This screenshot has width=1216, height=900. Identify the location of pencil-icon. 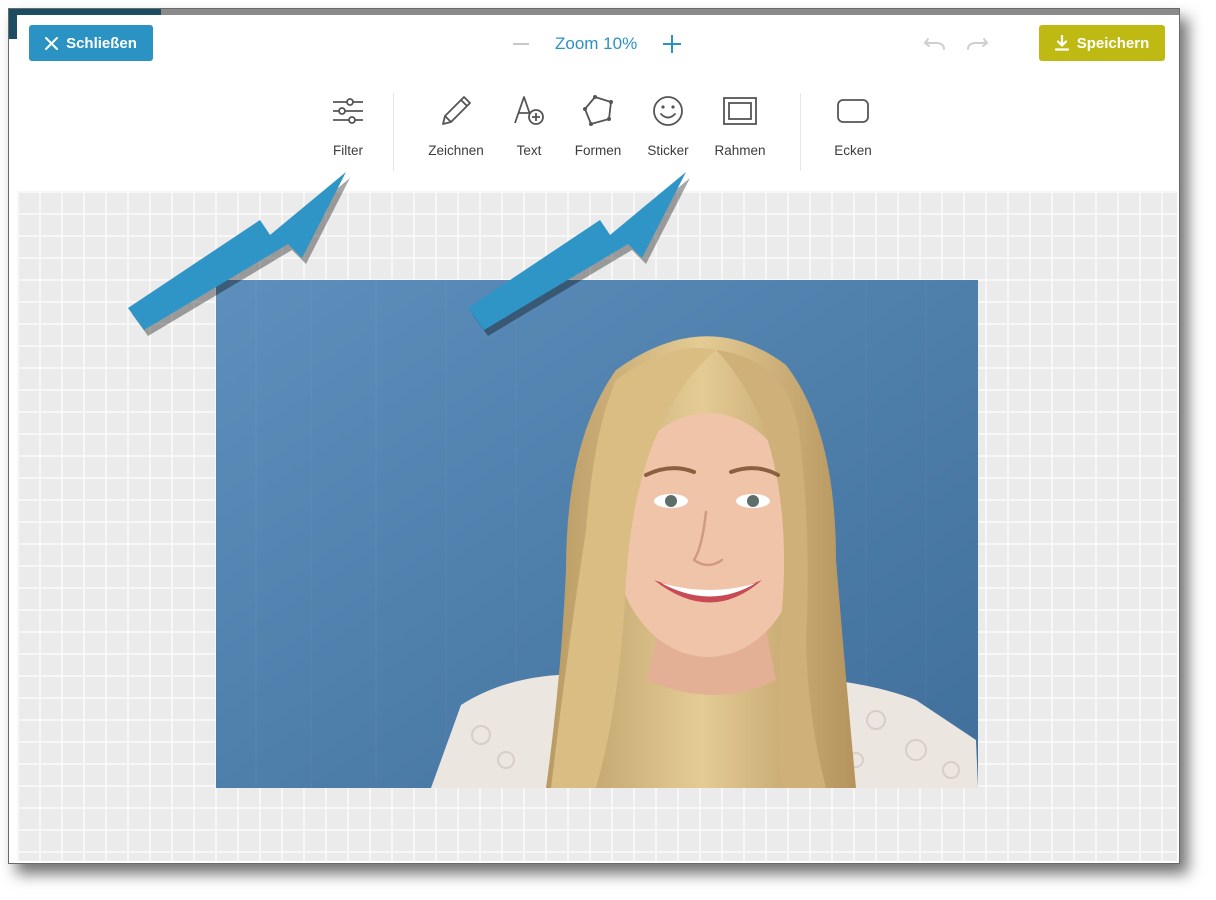
(456, 110).